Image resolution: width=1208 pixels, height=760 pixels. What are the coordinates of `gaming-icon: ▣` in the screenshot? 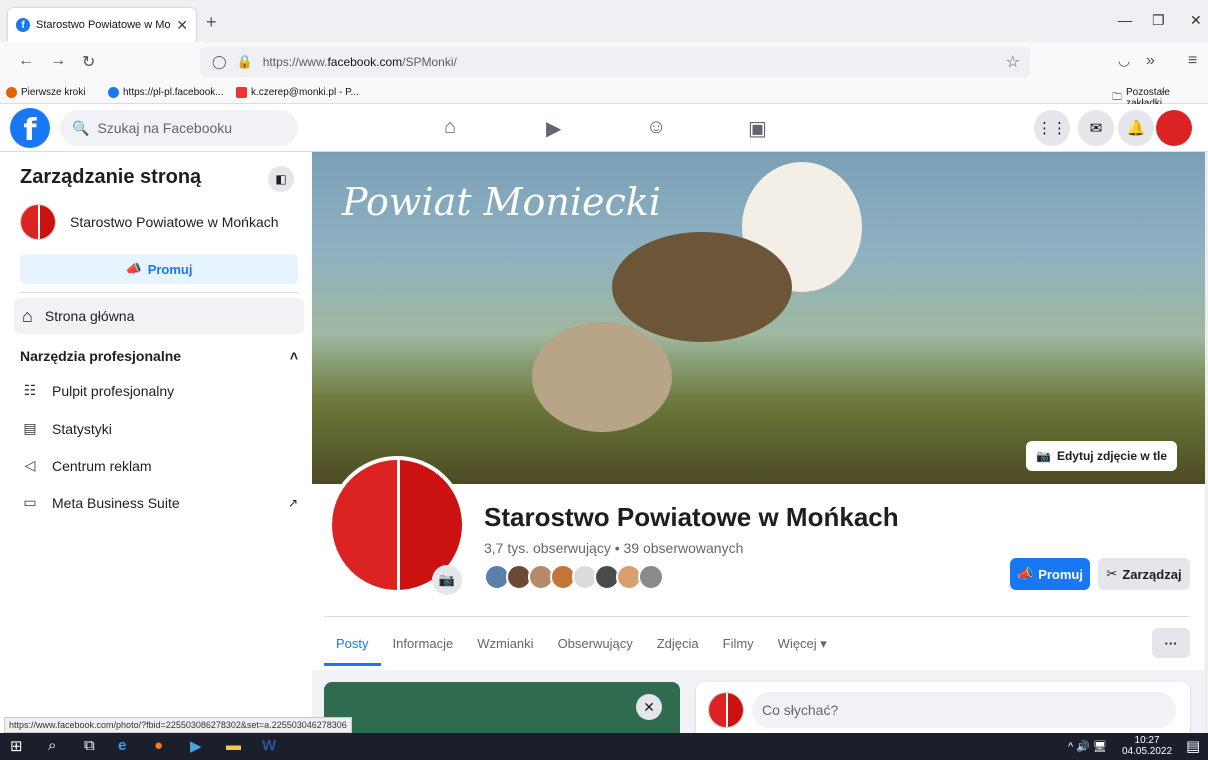 It's located at (757, 128).